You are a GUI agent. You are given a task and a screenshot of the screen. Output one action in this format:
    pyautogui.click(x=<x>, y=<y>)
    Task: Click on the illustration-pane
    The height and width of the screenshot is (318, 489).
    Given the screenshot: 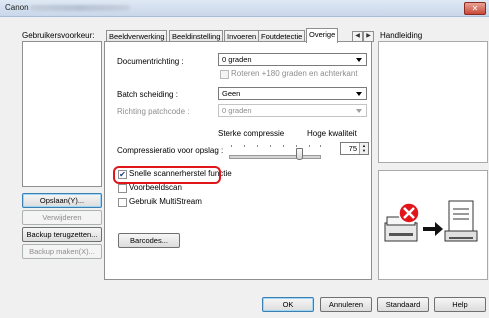 What is the action you would take?
    pyautogui.click(x=433, y=225)
    